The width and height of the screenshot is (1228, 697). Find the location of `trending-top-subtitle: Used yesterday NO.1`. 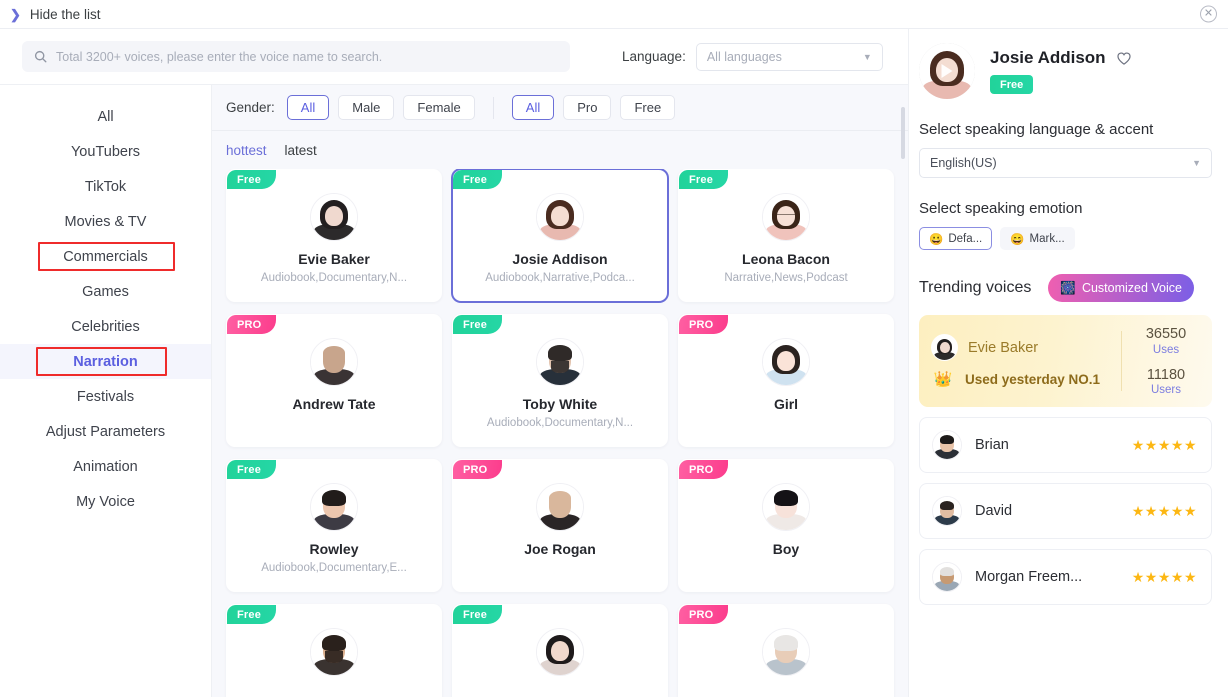

trending-top-subtitle: Used yesterday NO.1 is located at coordinates (1033, 379).